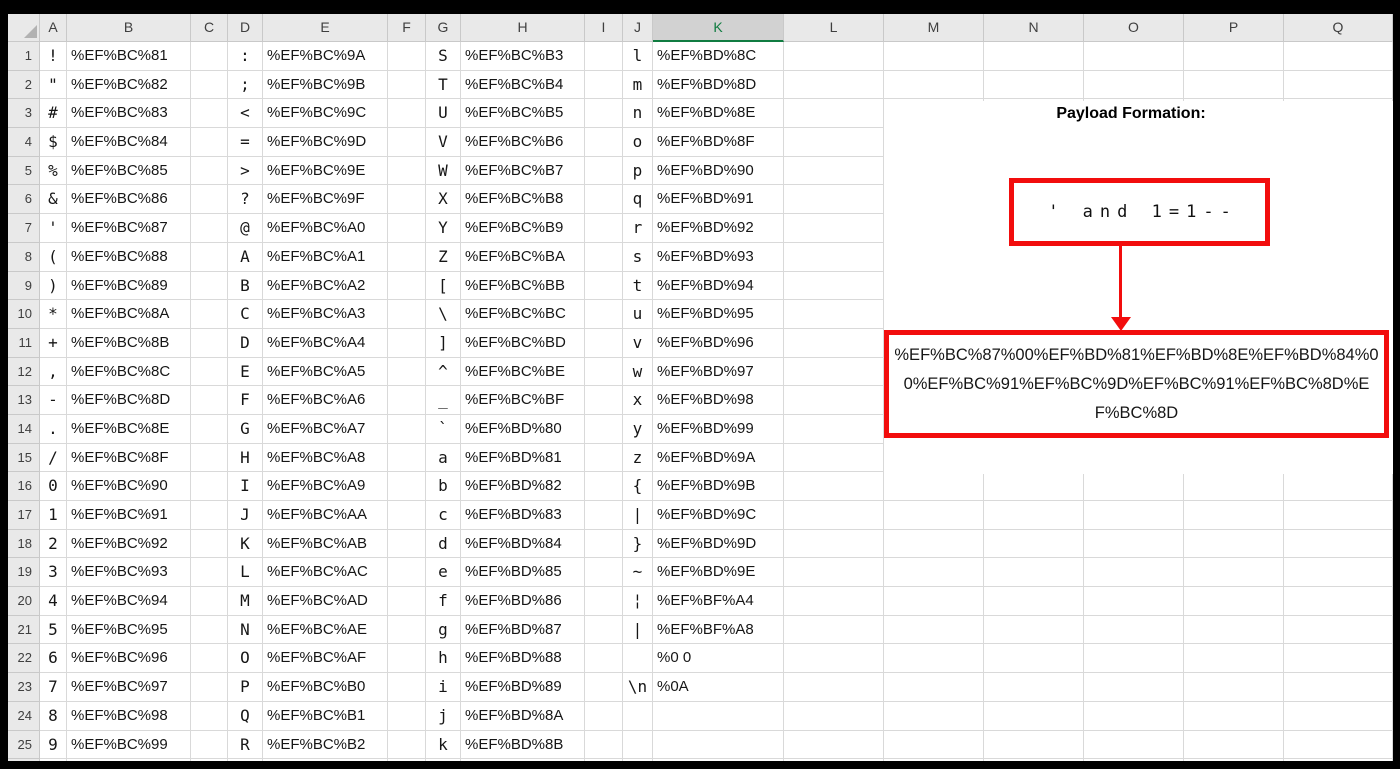 This screenshot has height=769, width=1400. Describe the element at coordinates (245, 171) in the screenshot. I see `cell-D5: >` at that location.